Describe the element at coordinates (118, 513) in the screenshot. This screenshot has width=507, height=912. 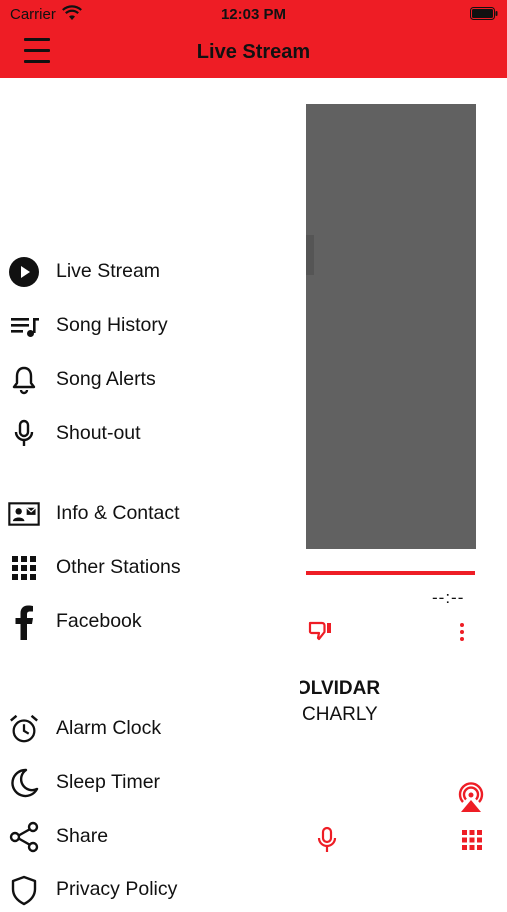
I see `menu-item-label: Info & Contact` at that location.